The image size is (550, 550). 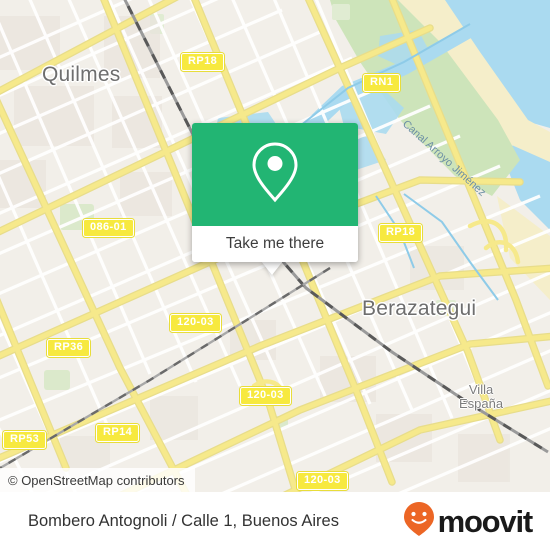 I want to click on map-label-villa-espana: Villa España, so click(x=481, y=397).